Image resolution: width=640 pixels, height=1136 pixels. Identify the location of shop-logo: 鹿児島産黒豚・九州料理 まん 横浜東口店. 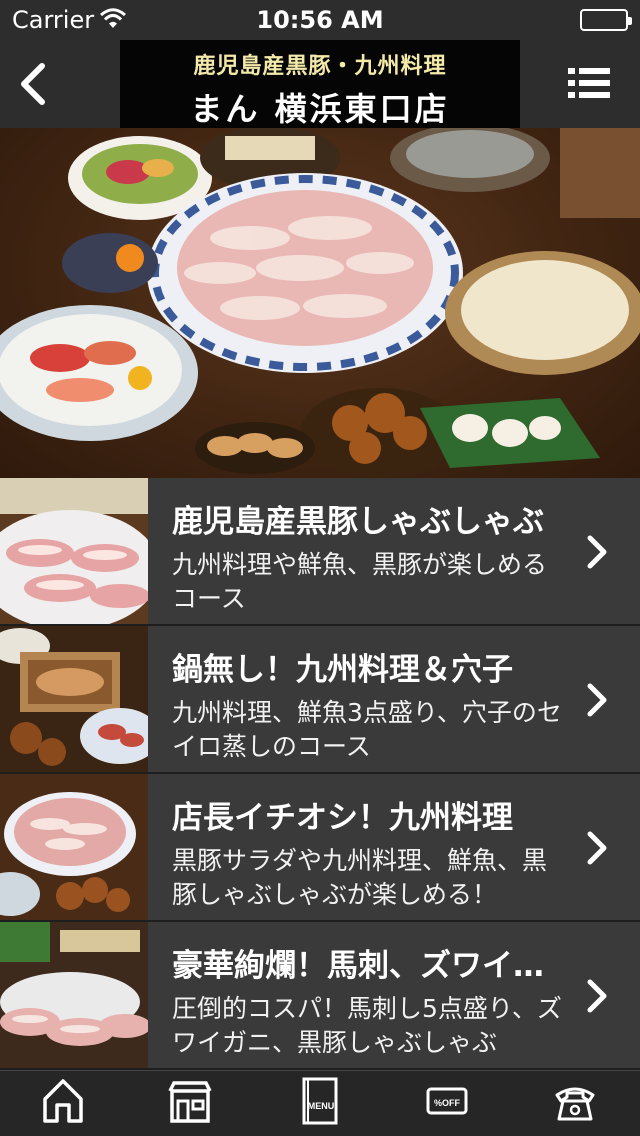
(320, 84).